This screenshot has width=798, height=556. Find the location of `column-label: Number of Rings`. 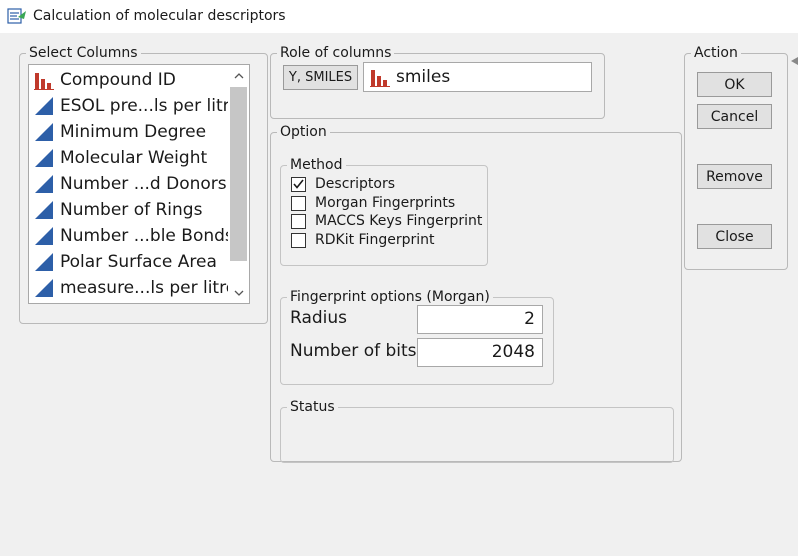

column-label: Number of Rings is located at coordinates (131, 210).